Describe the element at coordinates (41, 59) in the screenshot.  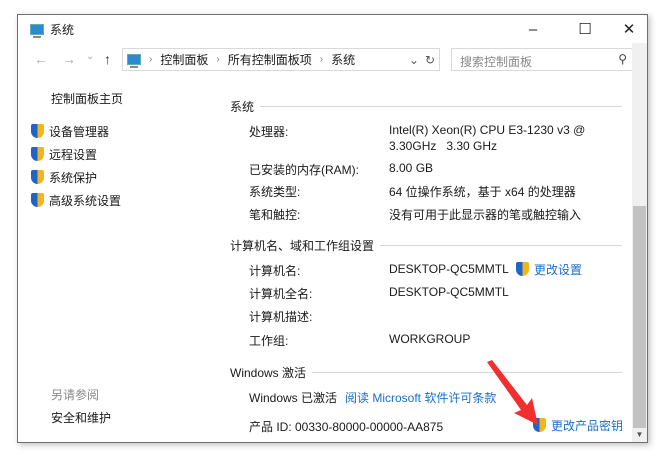
I see `back-button: ←` at that location.